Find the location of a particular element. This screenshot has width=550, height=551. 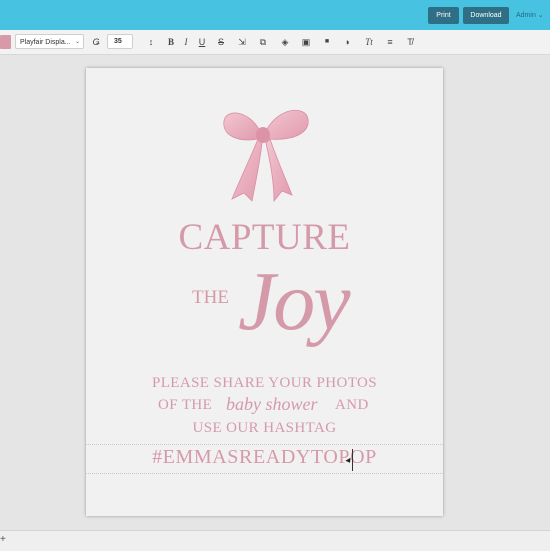

letter-spacing-icon: ↕ is located at coordinates (151, 42).